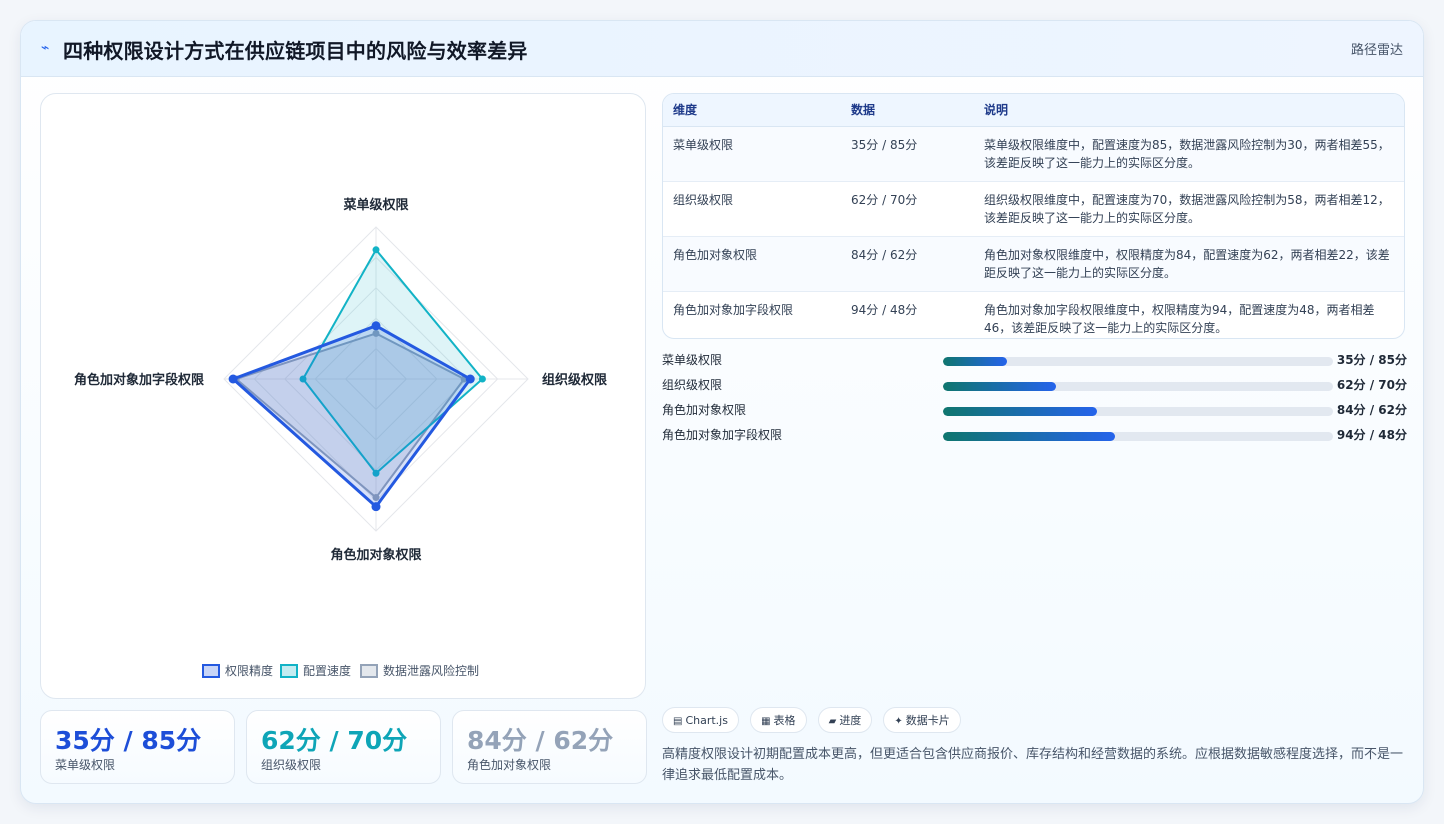 Image resolution: width=1444 pixels, height=824 pixels. Describe the element at coordinates (733, 309) in the screenshot. I see `cell-dimension: 角色加对象加字段权限` at that location.